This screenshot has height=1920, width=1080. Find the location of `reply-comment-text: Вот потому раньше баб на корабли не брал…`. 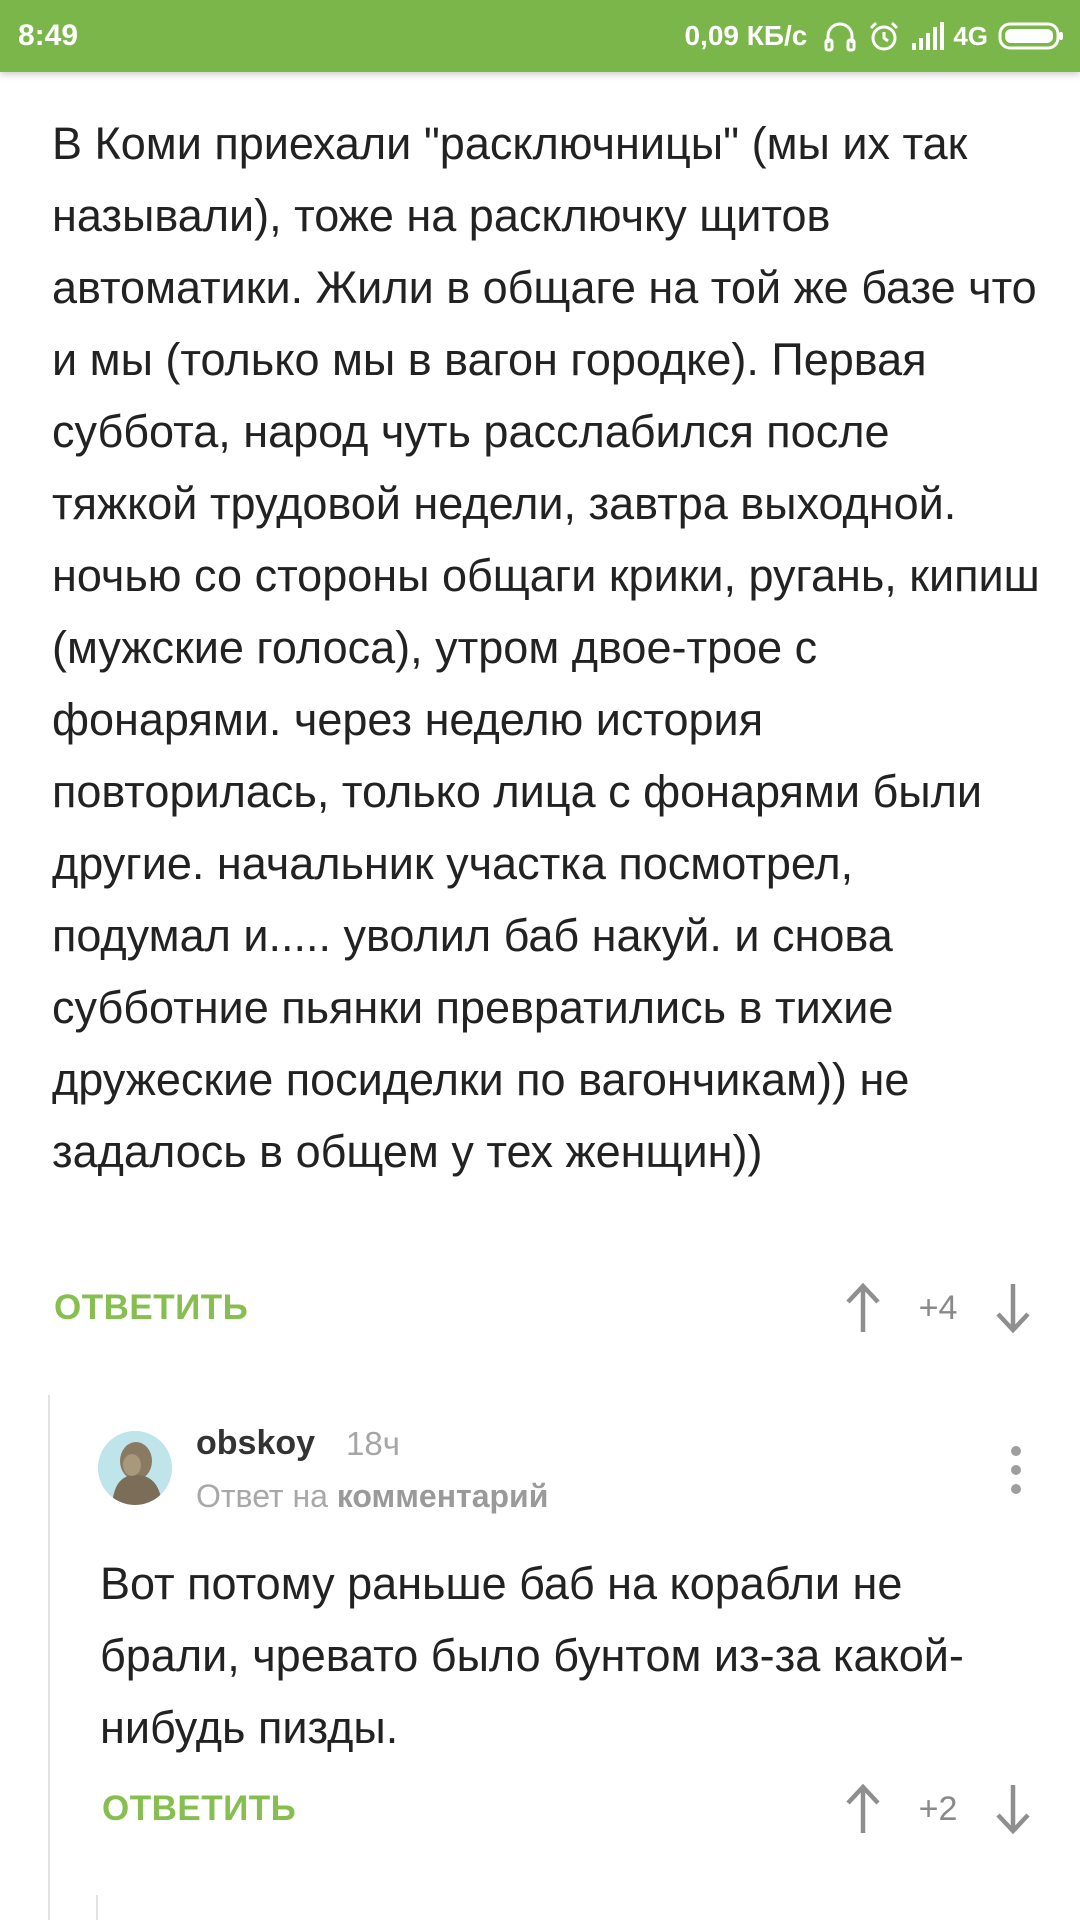

reply-comment-text: Вот потому раньше баб на корабли не брал… is located at coordinates (532, 1655).